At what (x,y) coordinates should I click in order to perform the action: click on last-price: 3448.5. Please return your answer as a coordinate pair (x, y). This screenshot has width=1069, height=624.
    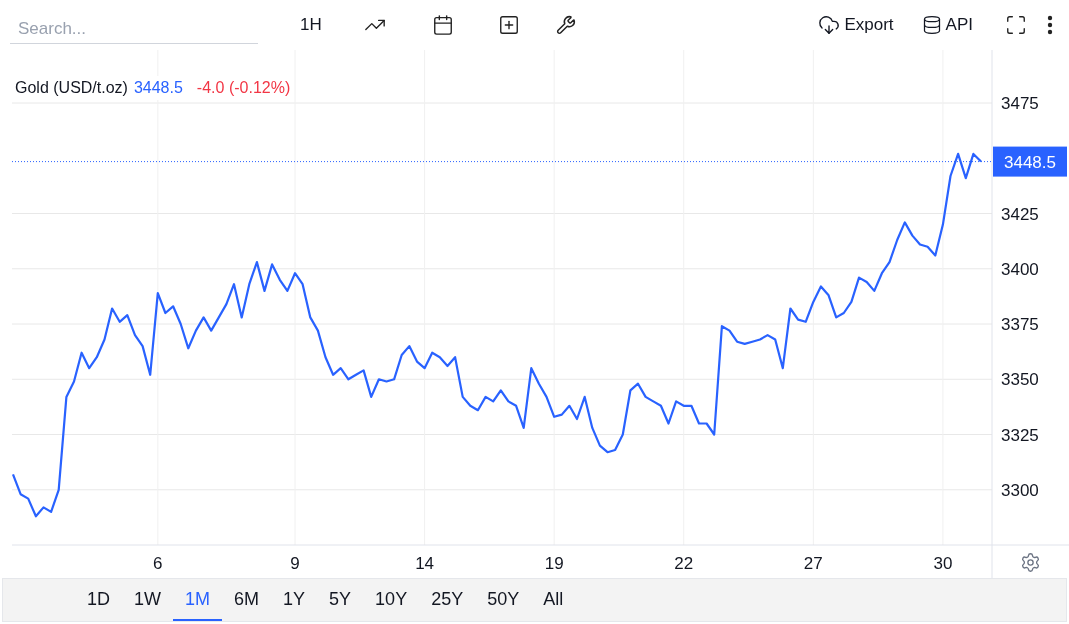
    Looking at the image, I should click on (158, 88).